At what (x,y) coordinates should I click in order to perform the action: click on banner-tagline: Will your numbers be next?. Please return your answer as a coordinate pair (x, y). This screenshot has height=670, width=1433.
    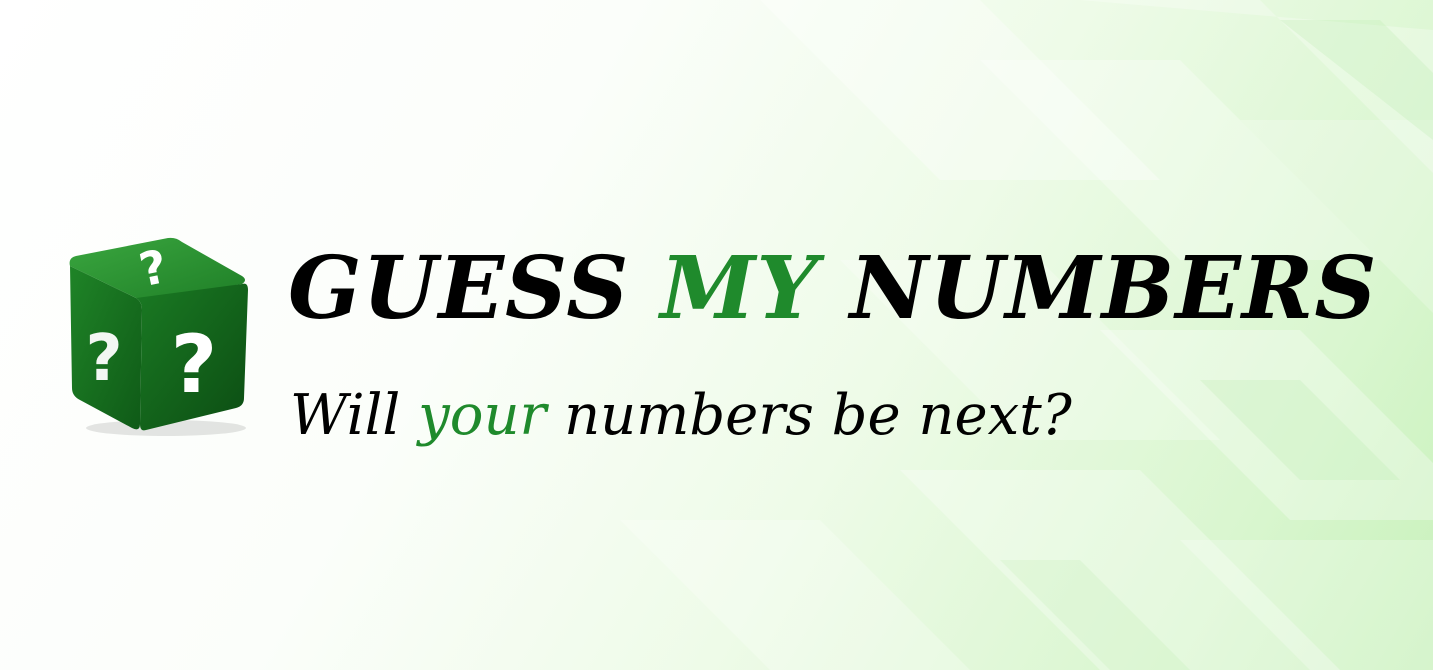
    Looking at the image, I should click on (681, 416).